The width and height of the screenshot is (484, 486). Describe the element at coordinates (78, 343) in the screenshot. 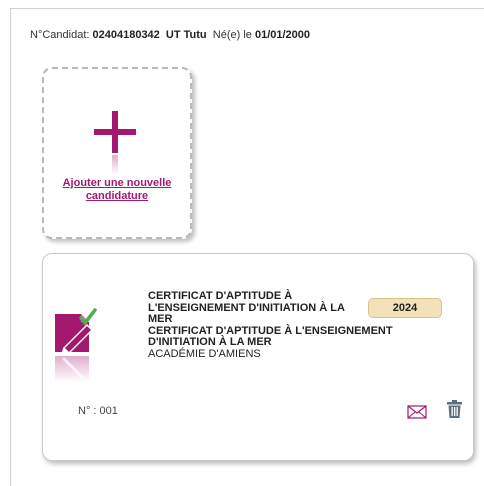

I see `certificate-edit-icon` at that location.